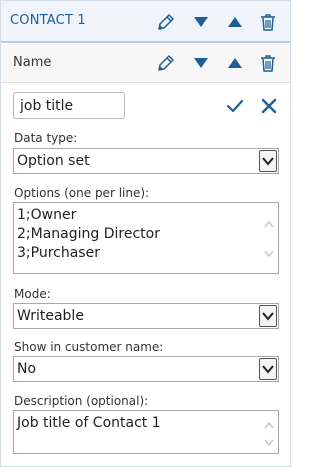 This screenshot has height=467, width=320. I want to click on options-textarea: 1;Owner 2;Managing Director 3;Purchaser, so click(146, 238).